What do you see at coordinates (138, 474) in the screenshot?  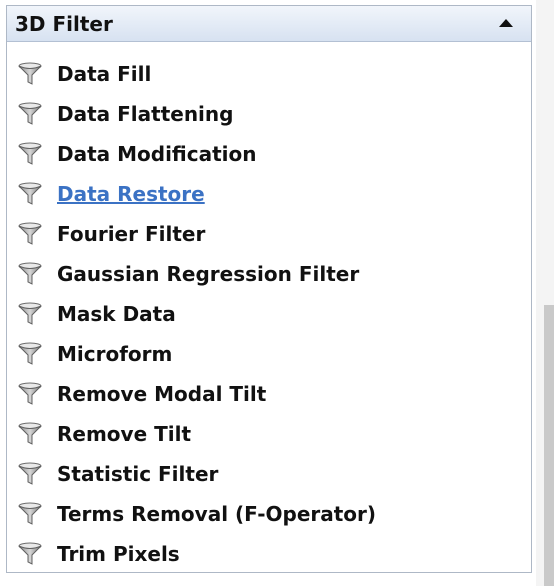 I see `list-item-label: Statistic Filter` at bounding box center [138, 474].